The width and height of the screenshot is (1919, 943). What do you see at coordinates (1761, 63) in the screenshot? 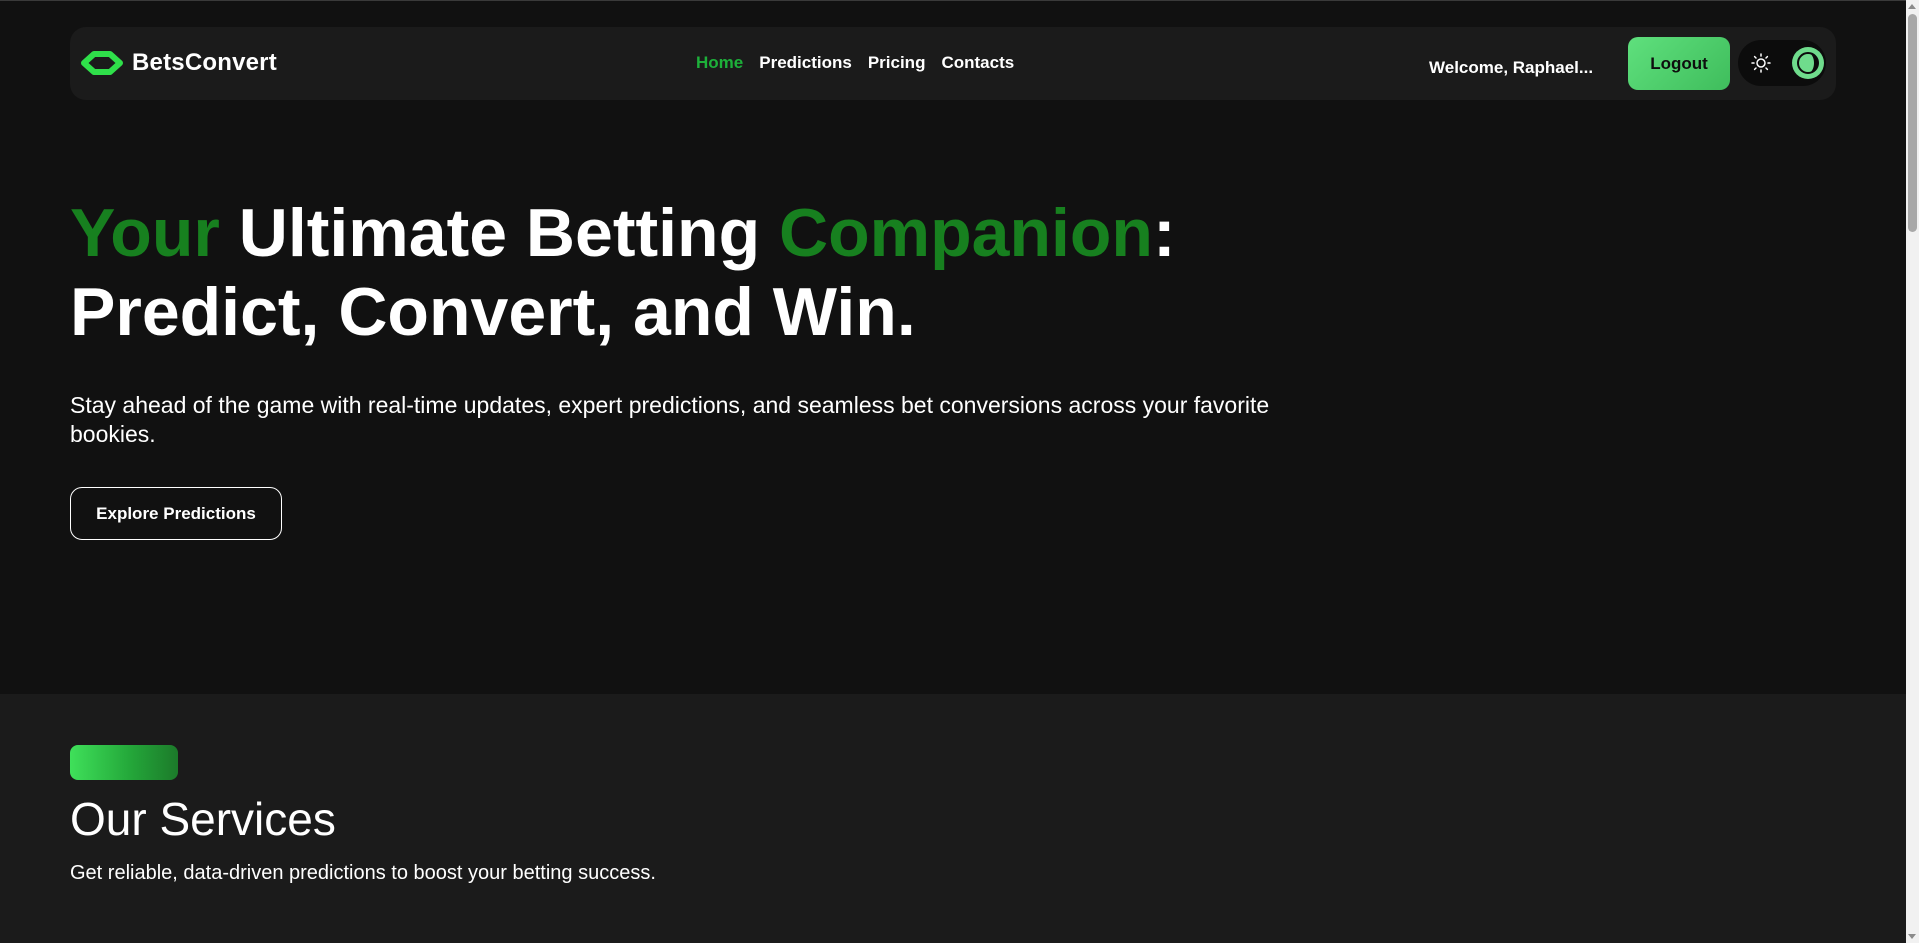
I see `sun-icon` at bounding box center [1761, 63].